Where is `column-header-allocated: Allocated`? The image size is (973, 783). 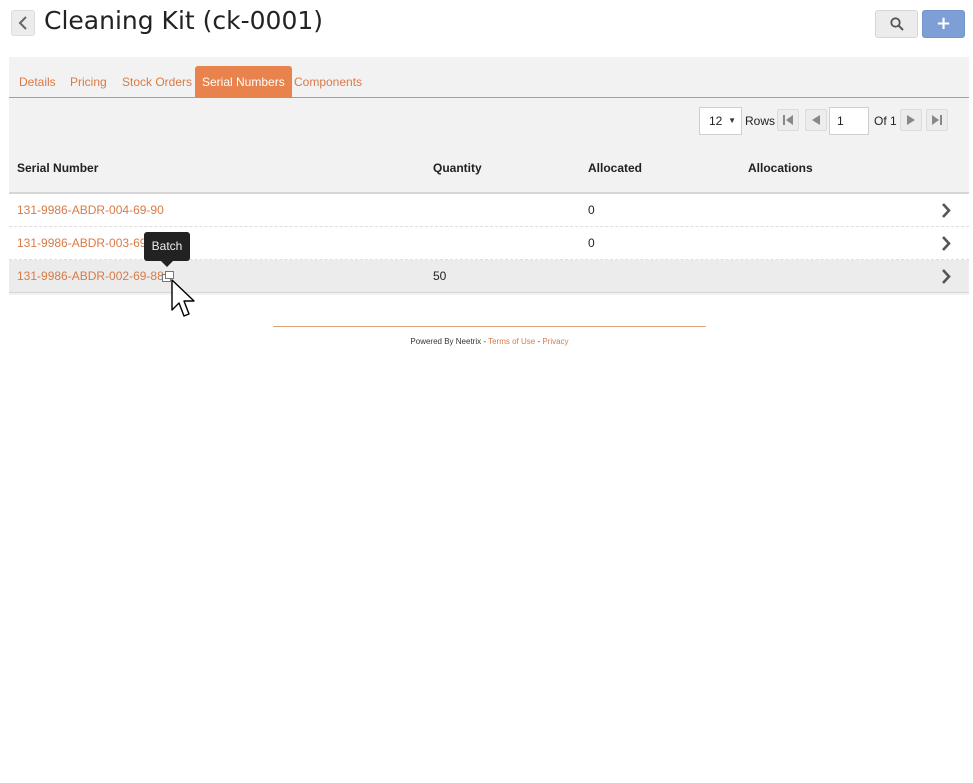 column-header-allocated: Allocated is located at coordinates (615, 168).